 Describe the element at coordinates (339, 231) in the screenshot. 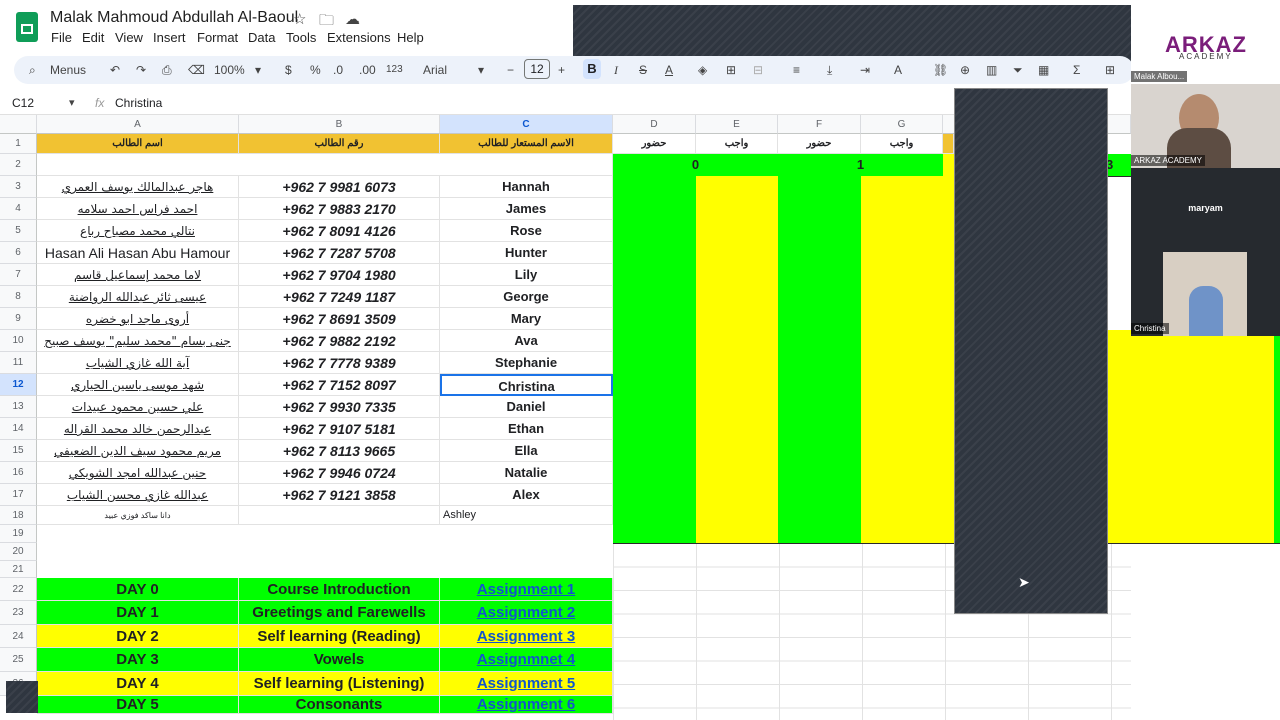

I see `student-phone: +962 7 8091 4126` at that location.